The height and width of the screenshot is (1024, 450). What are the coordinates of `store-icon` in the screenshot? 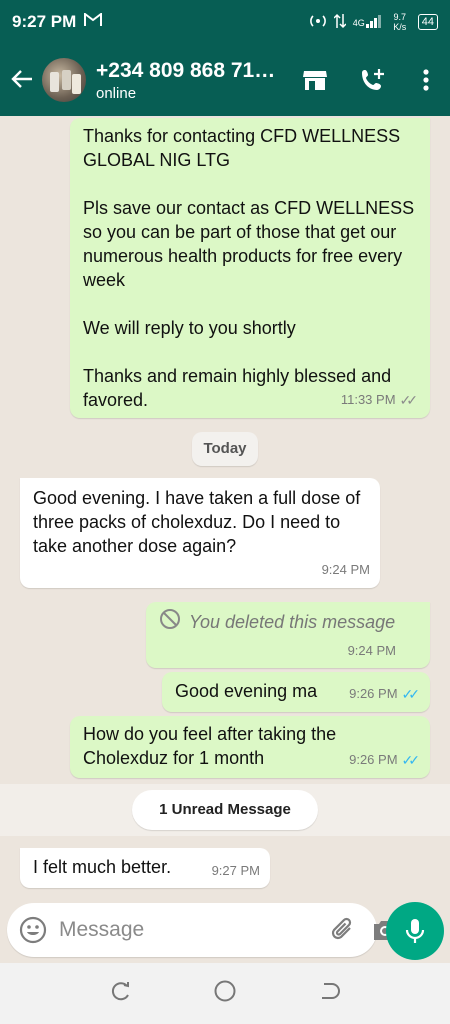 It's located at (315, 80).